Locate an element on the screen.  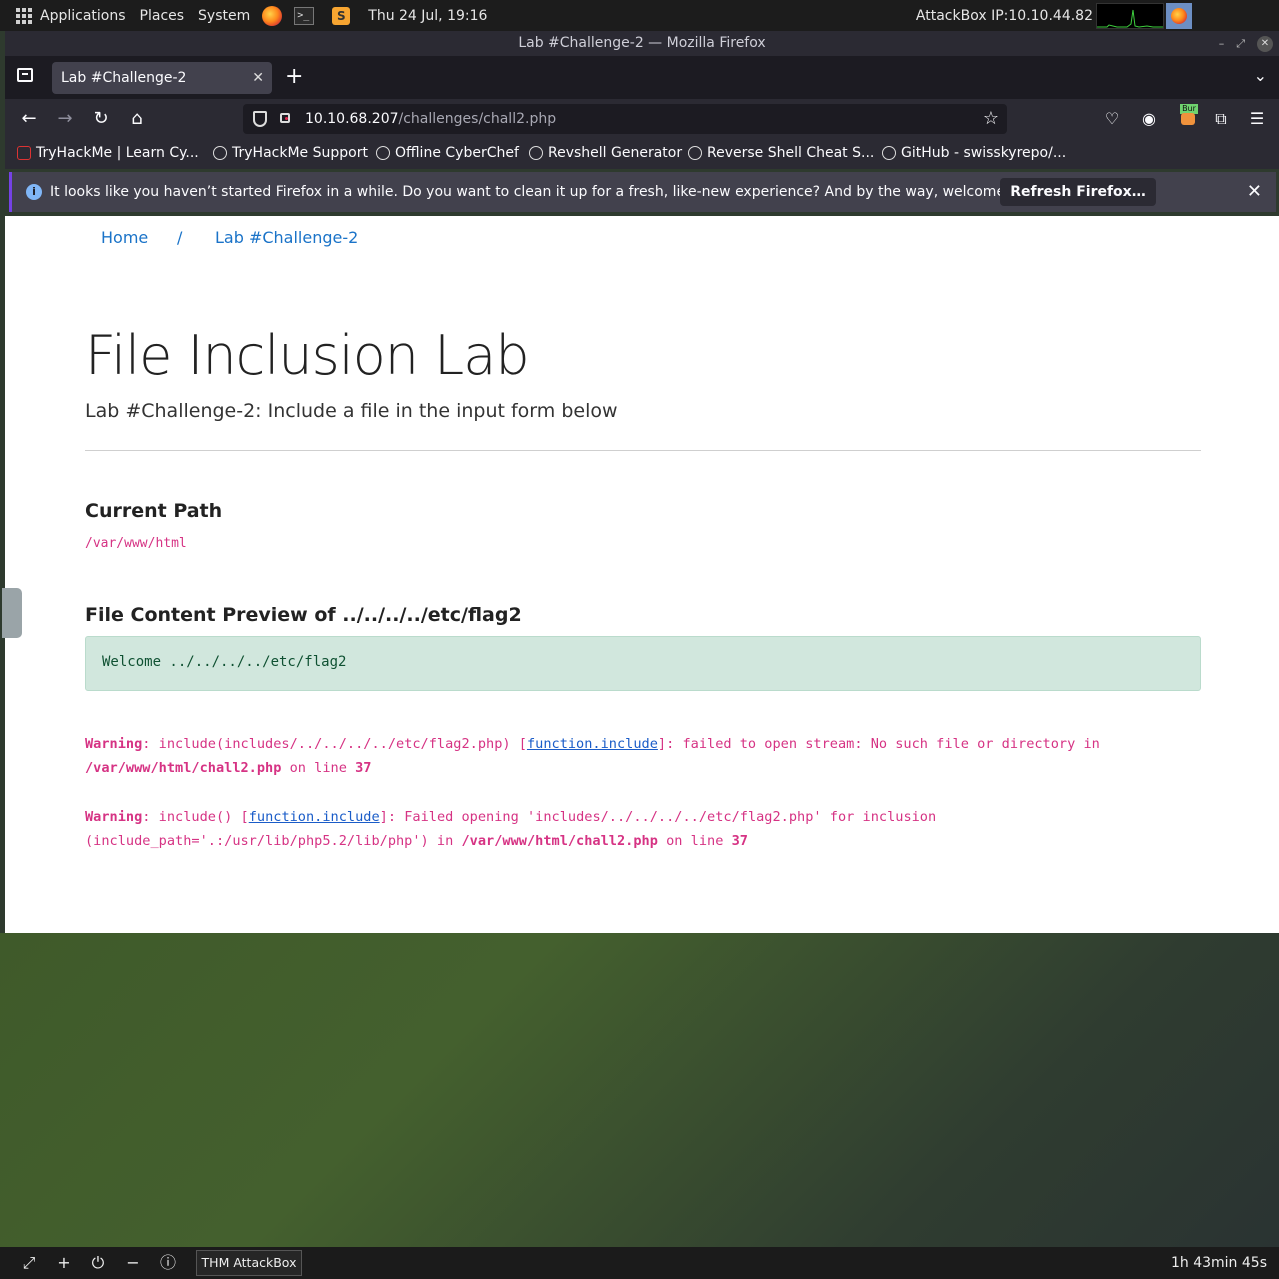
forward-arrow-icon: → is located at coordinates (65, 119).